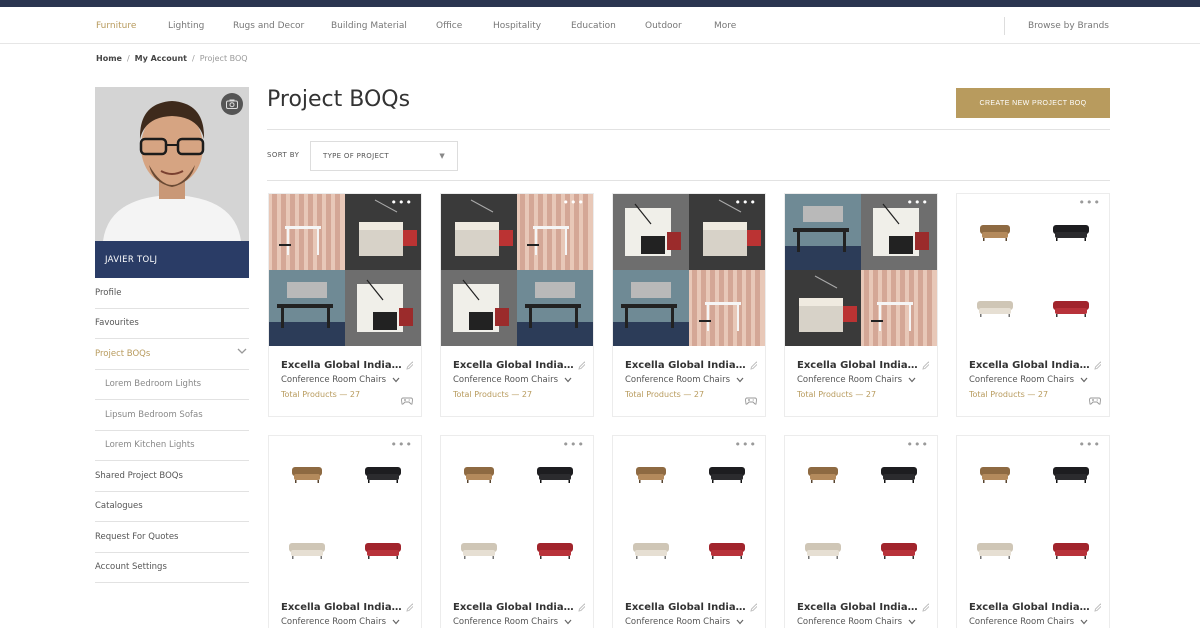 This screenshot has width=1200, height=628. I want to click on sidebar-subitem-lorem-bedroom-lights: Lorem Bedroom Lights, so click(172, 385).